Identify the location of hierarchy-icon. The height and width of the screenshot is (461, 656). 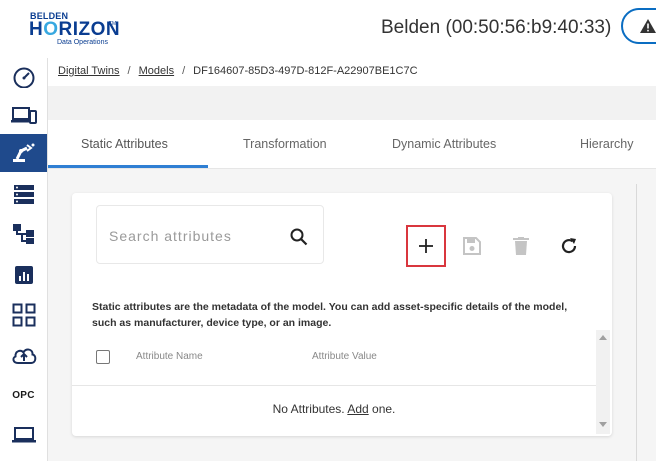
(23, 234).